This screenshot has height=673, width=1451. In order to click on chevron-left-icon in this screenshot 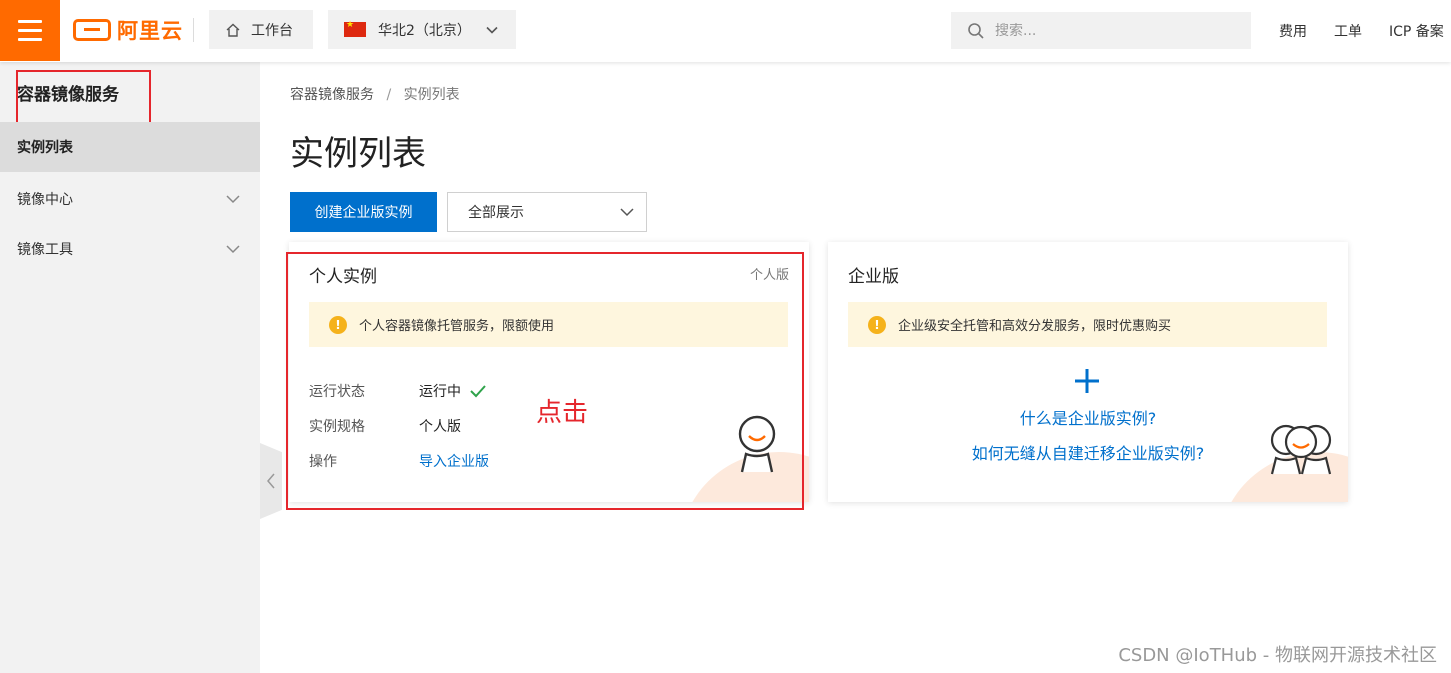, I will do `click(271, 481)`.